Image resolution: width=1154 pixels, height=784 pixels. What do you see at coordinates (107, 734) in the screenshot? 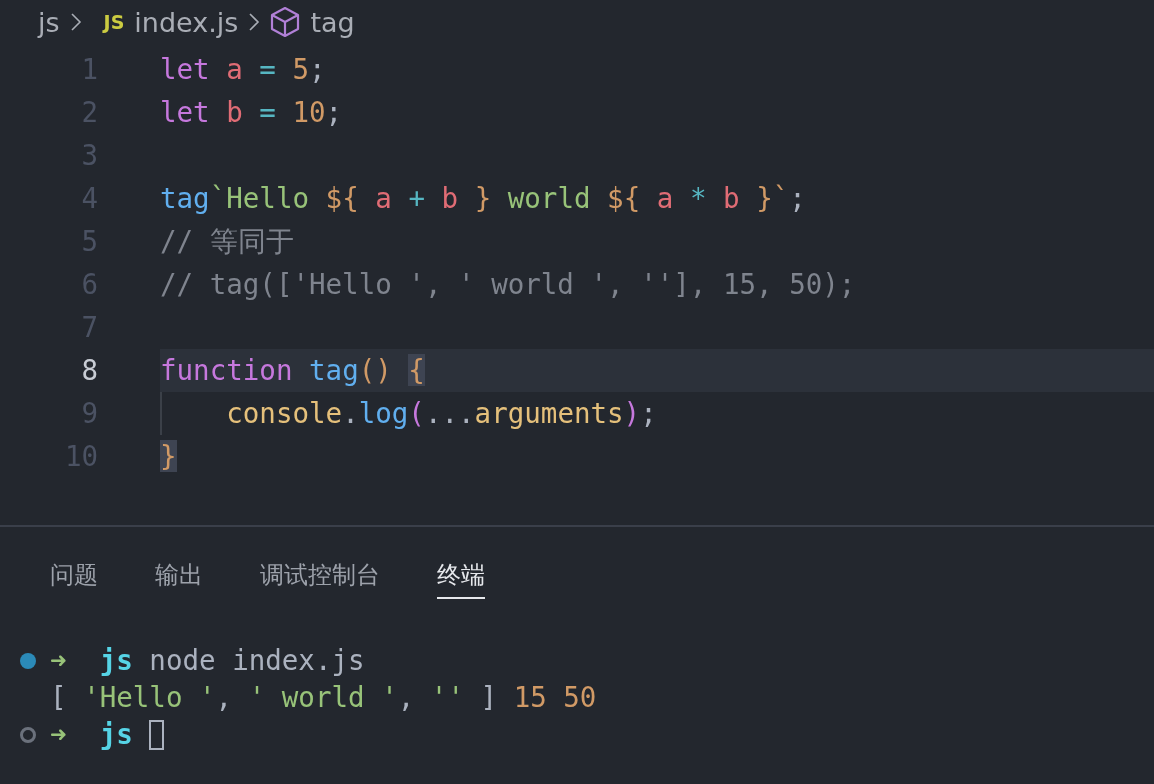
I see `terminal-line: ➜ js` at bounding box center [107, 734].